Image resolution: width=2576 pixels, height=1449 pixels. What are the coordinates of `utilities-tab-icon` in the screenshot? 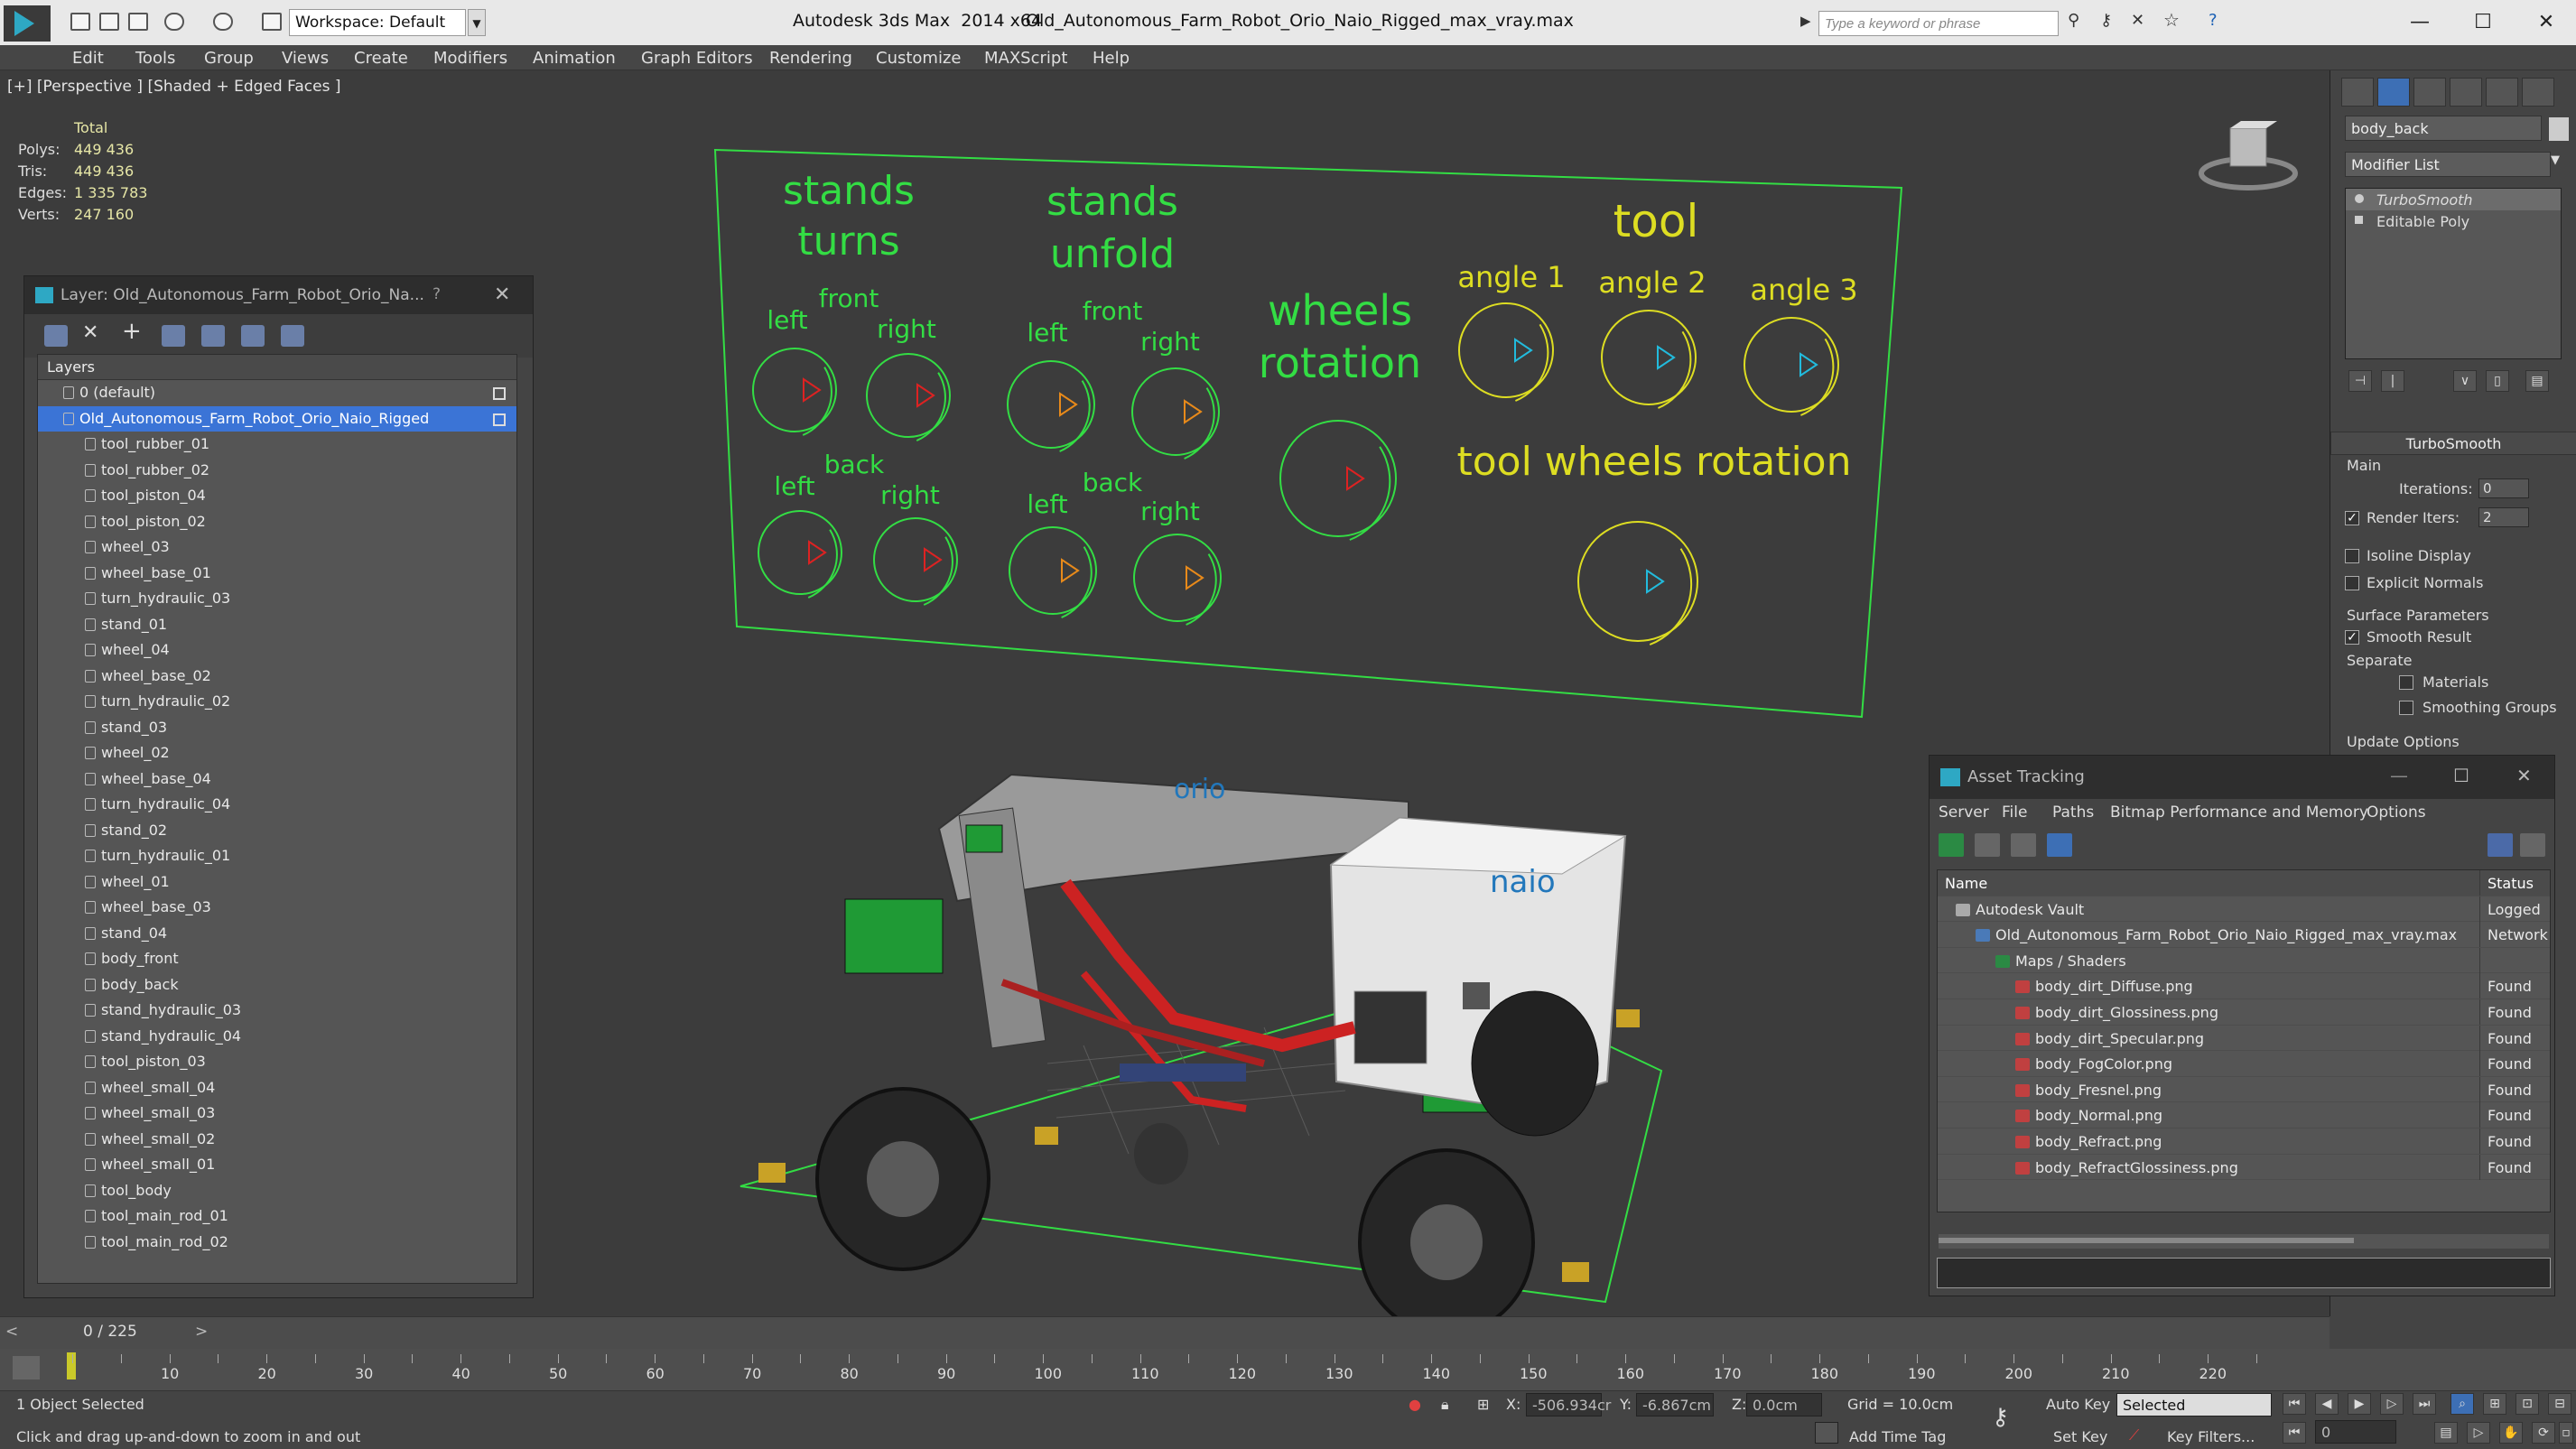 It's located at (2538, 92).